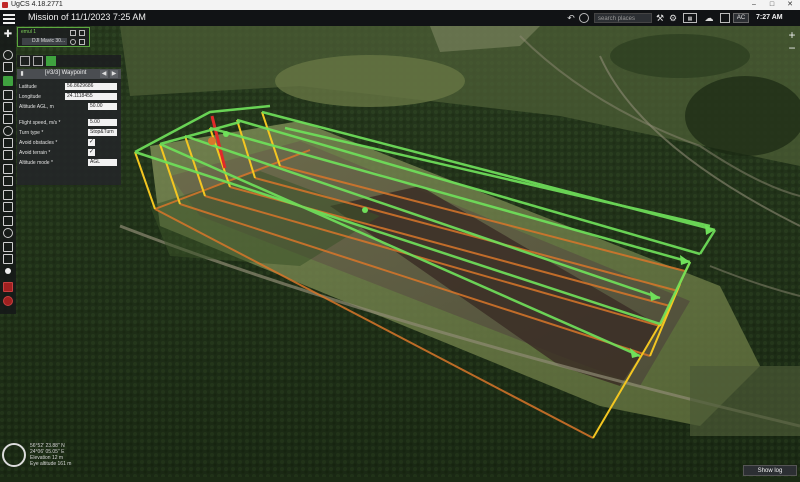  I want to click on landing-icon, so click(8, 181).